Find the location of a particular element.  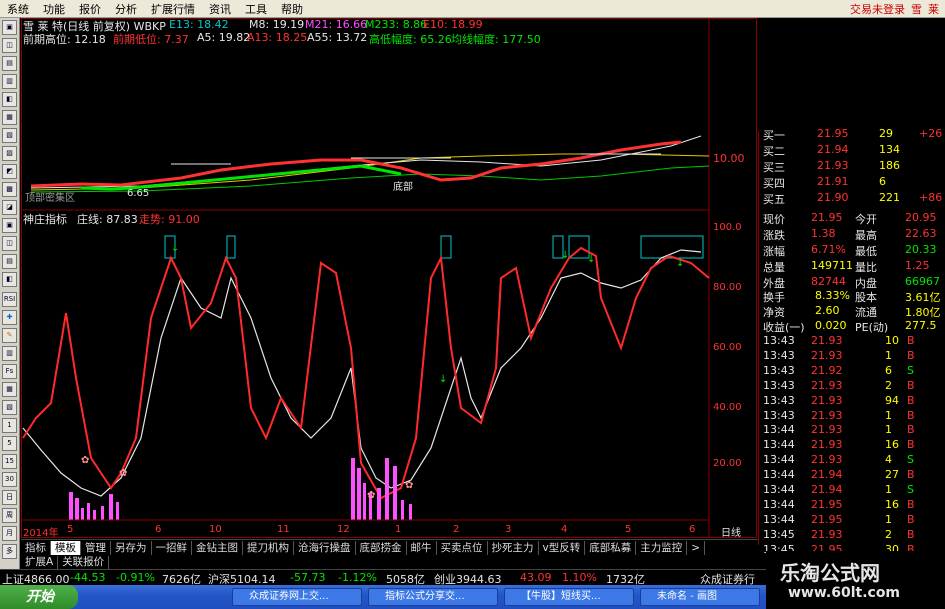

tick-side: B is located at coordinates (911, 400).